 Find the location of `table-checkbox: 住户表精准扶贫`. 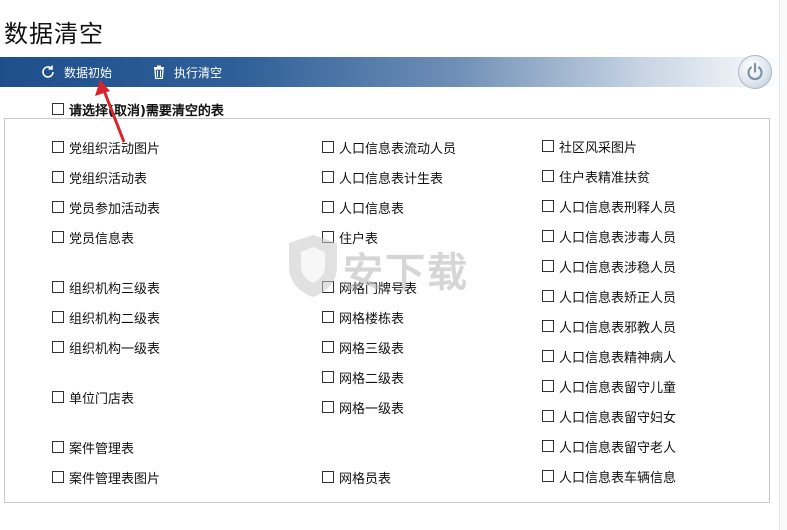

table-checkbox: 住户表精准扶贫 is located at coordinates (596, 176).